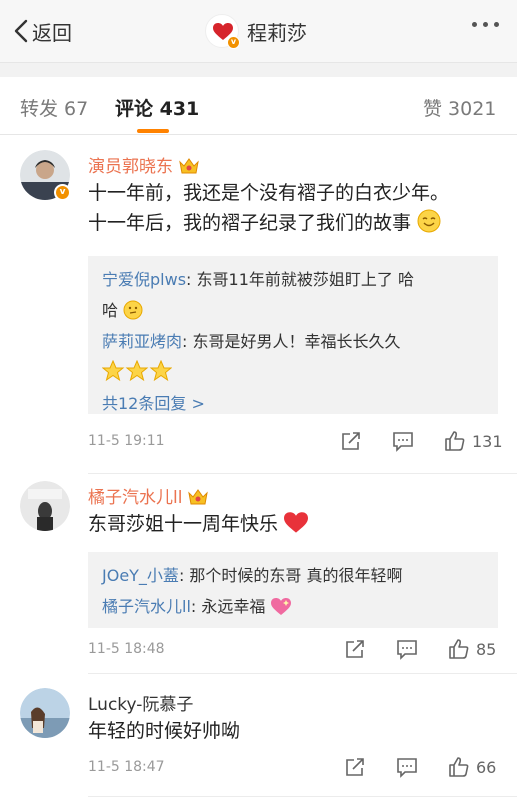 The width and height of the screenshot is (517, 800). I want to click on heart-icon, so click(296, 522).